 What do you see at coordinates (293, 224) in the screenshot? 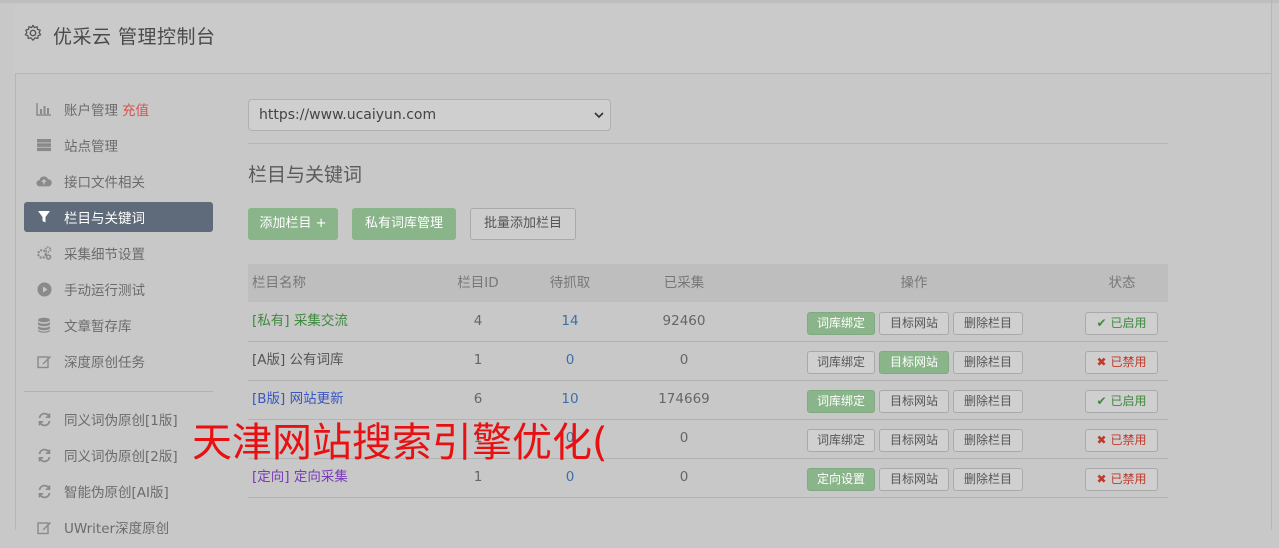
I see `add-column-button: 添加栏目 +` at bounding box center [293, 224].